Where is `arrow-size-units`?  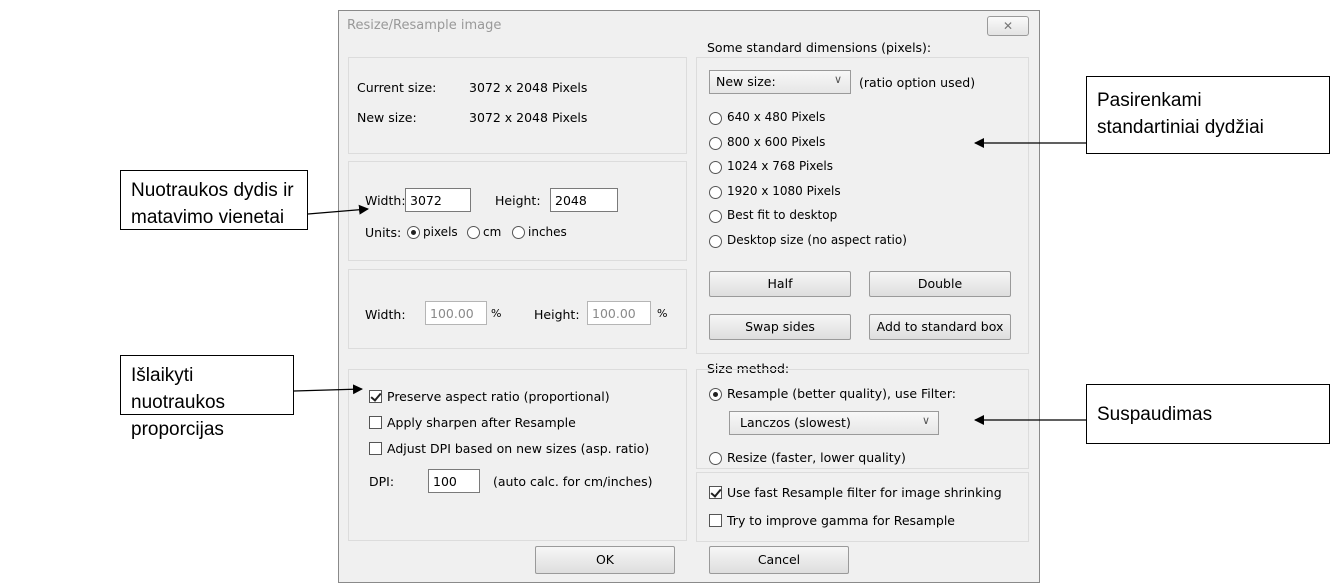 arrow-size-units is located at coordinates (338, 209).